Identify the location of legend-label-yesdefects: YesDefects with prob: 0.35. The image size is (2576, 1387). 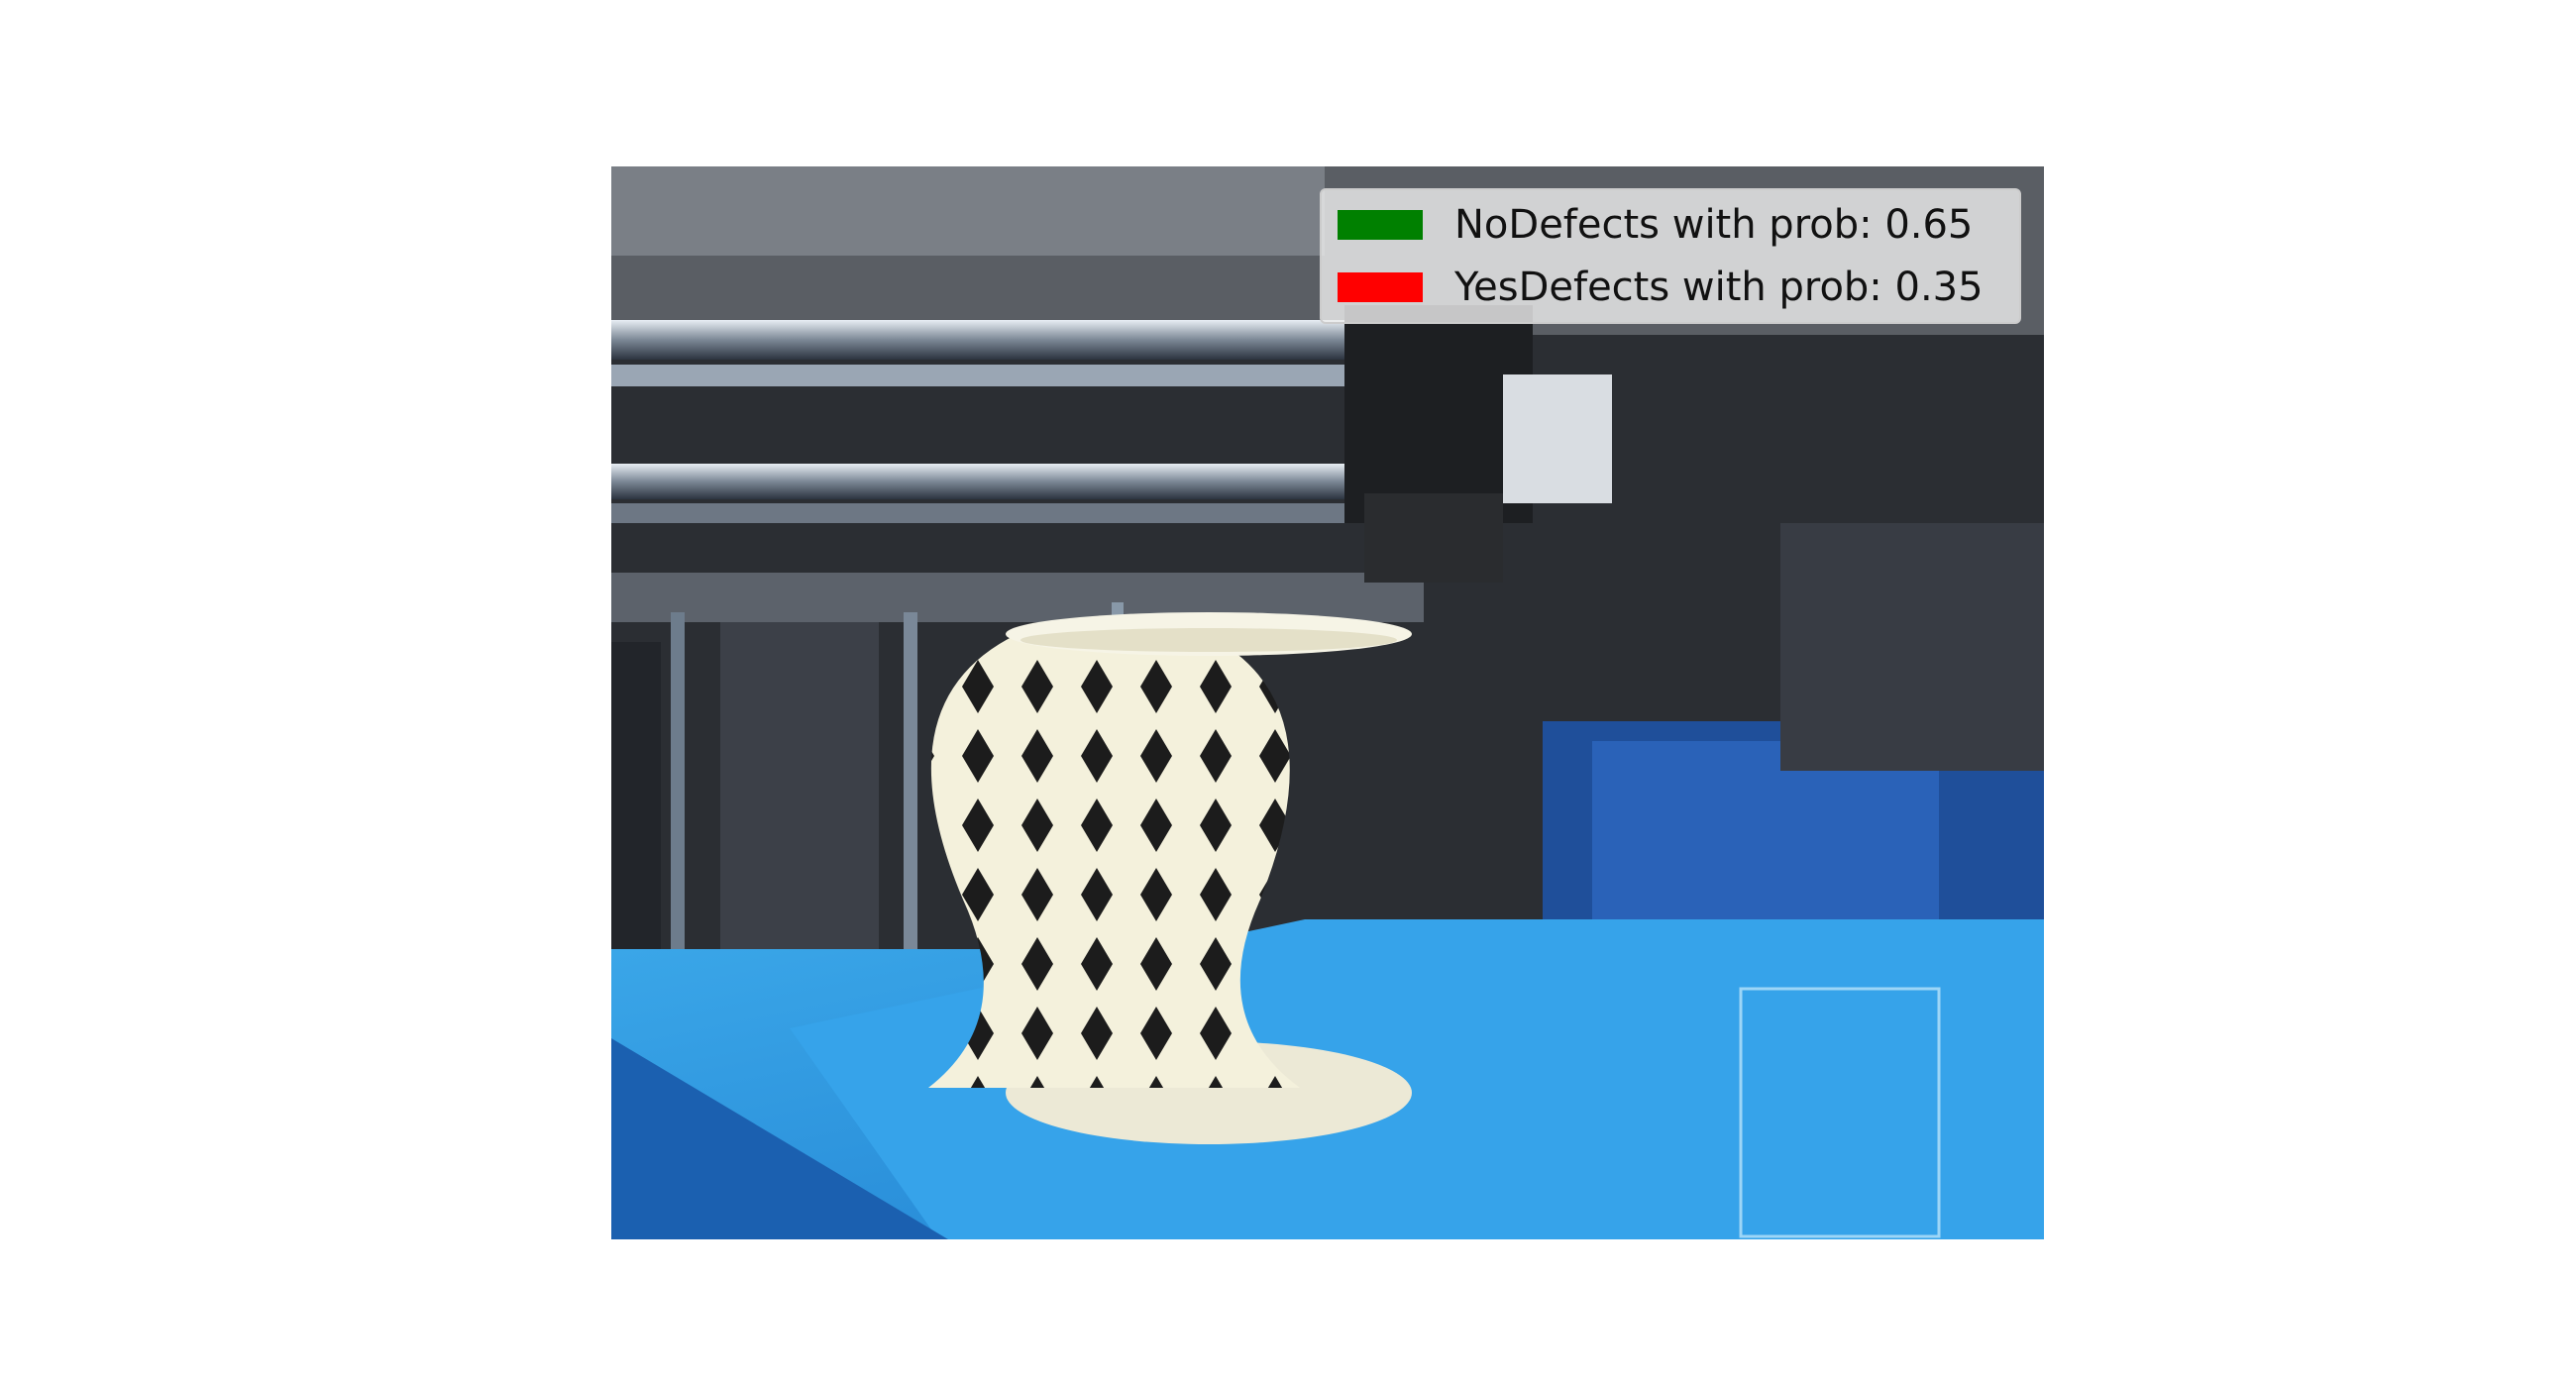
(1719, 287).